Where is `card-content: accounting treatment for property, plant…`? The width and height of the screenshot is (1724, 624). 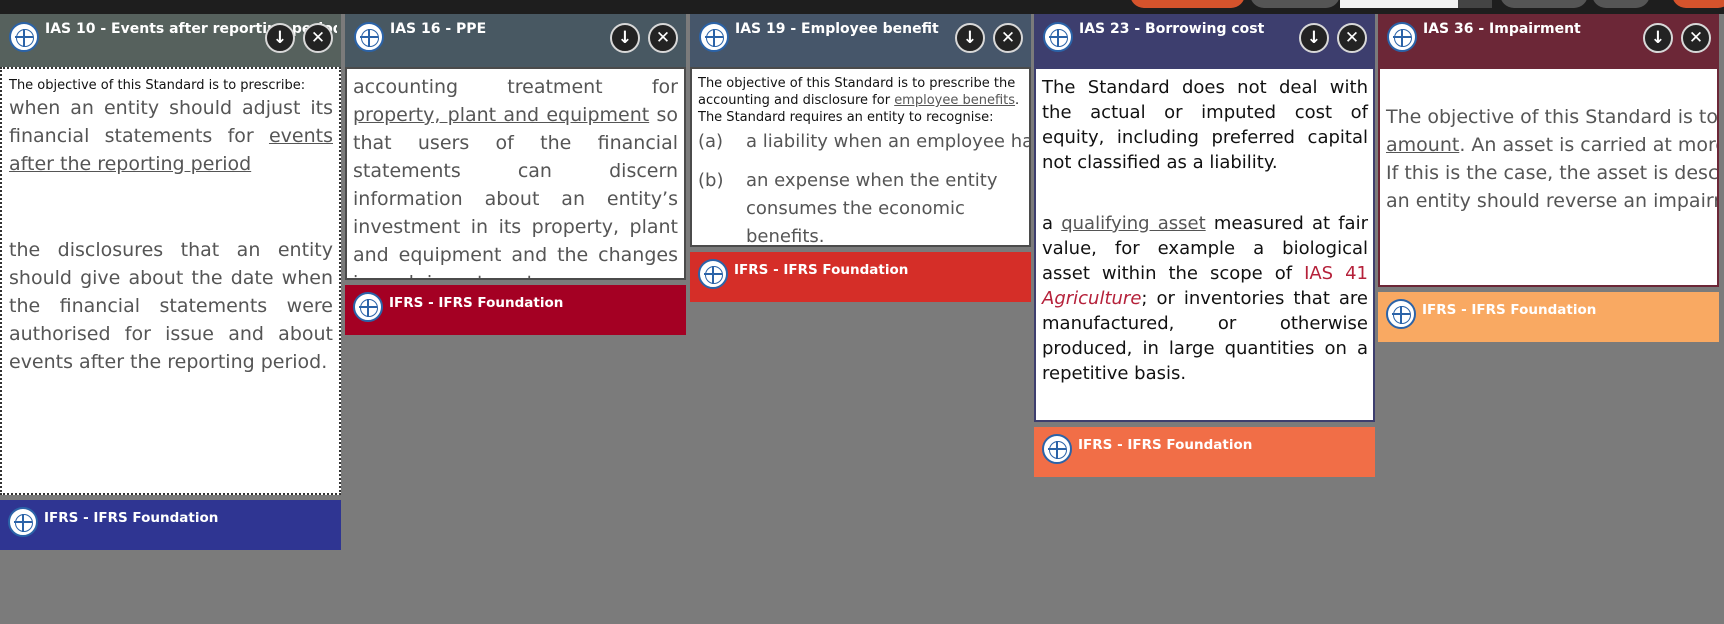 card-content: accounting treatment for property, plant… is located at coordinates (515, 173).